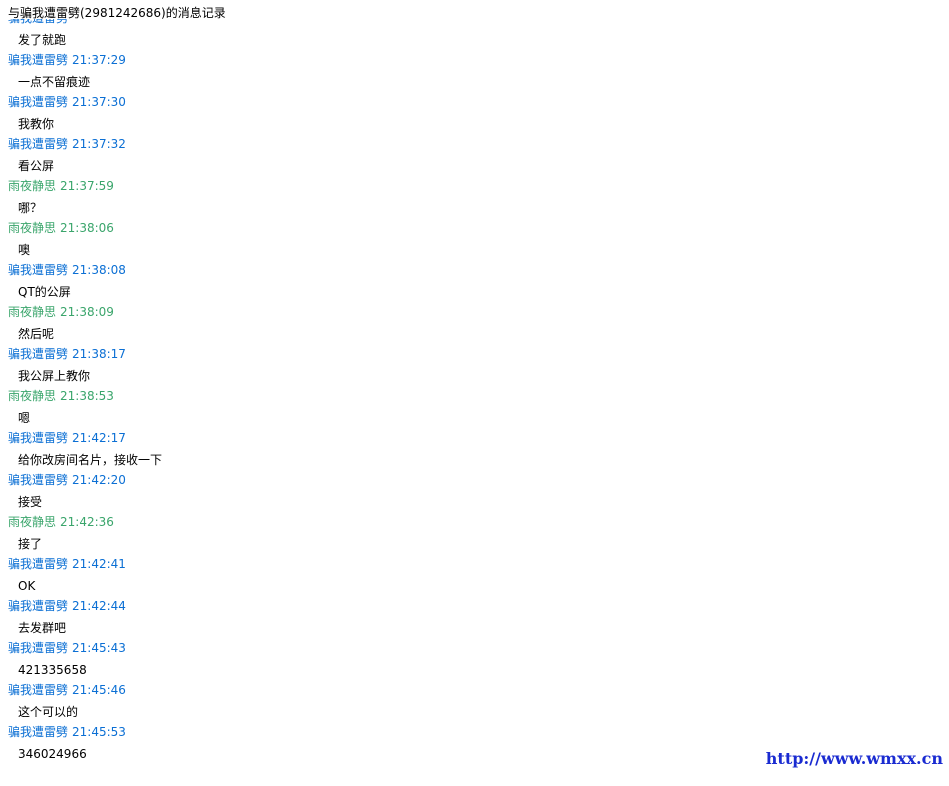 This screenshot has width=949, height=786. I want to click on message-text: 然后呢, so click(36, 334).